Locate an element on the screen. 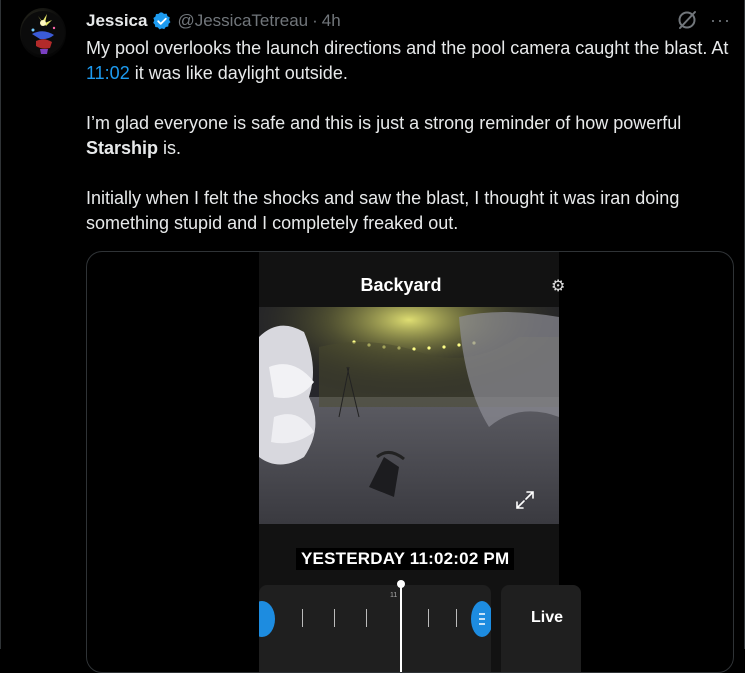  live-button: Live is located at coordinates (541, 628).